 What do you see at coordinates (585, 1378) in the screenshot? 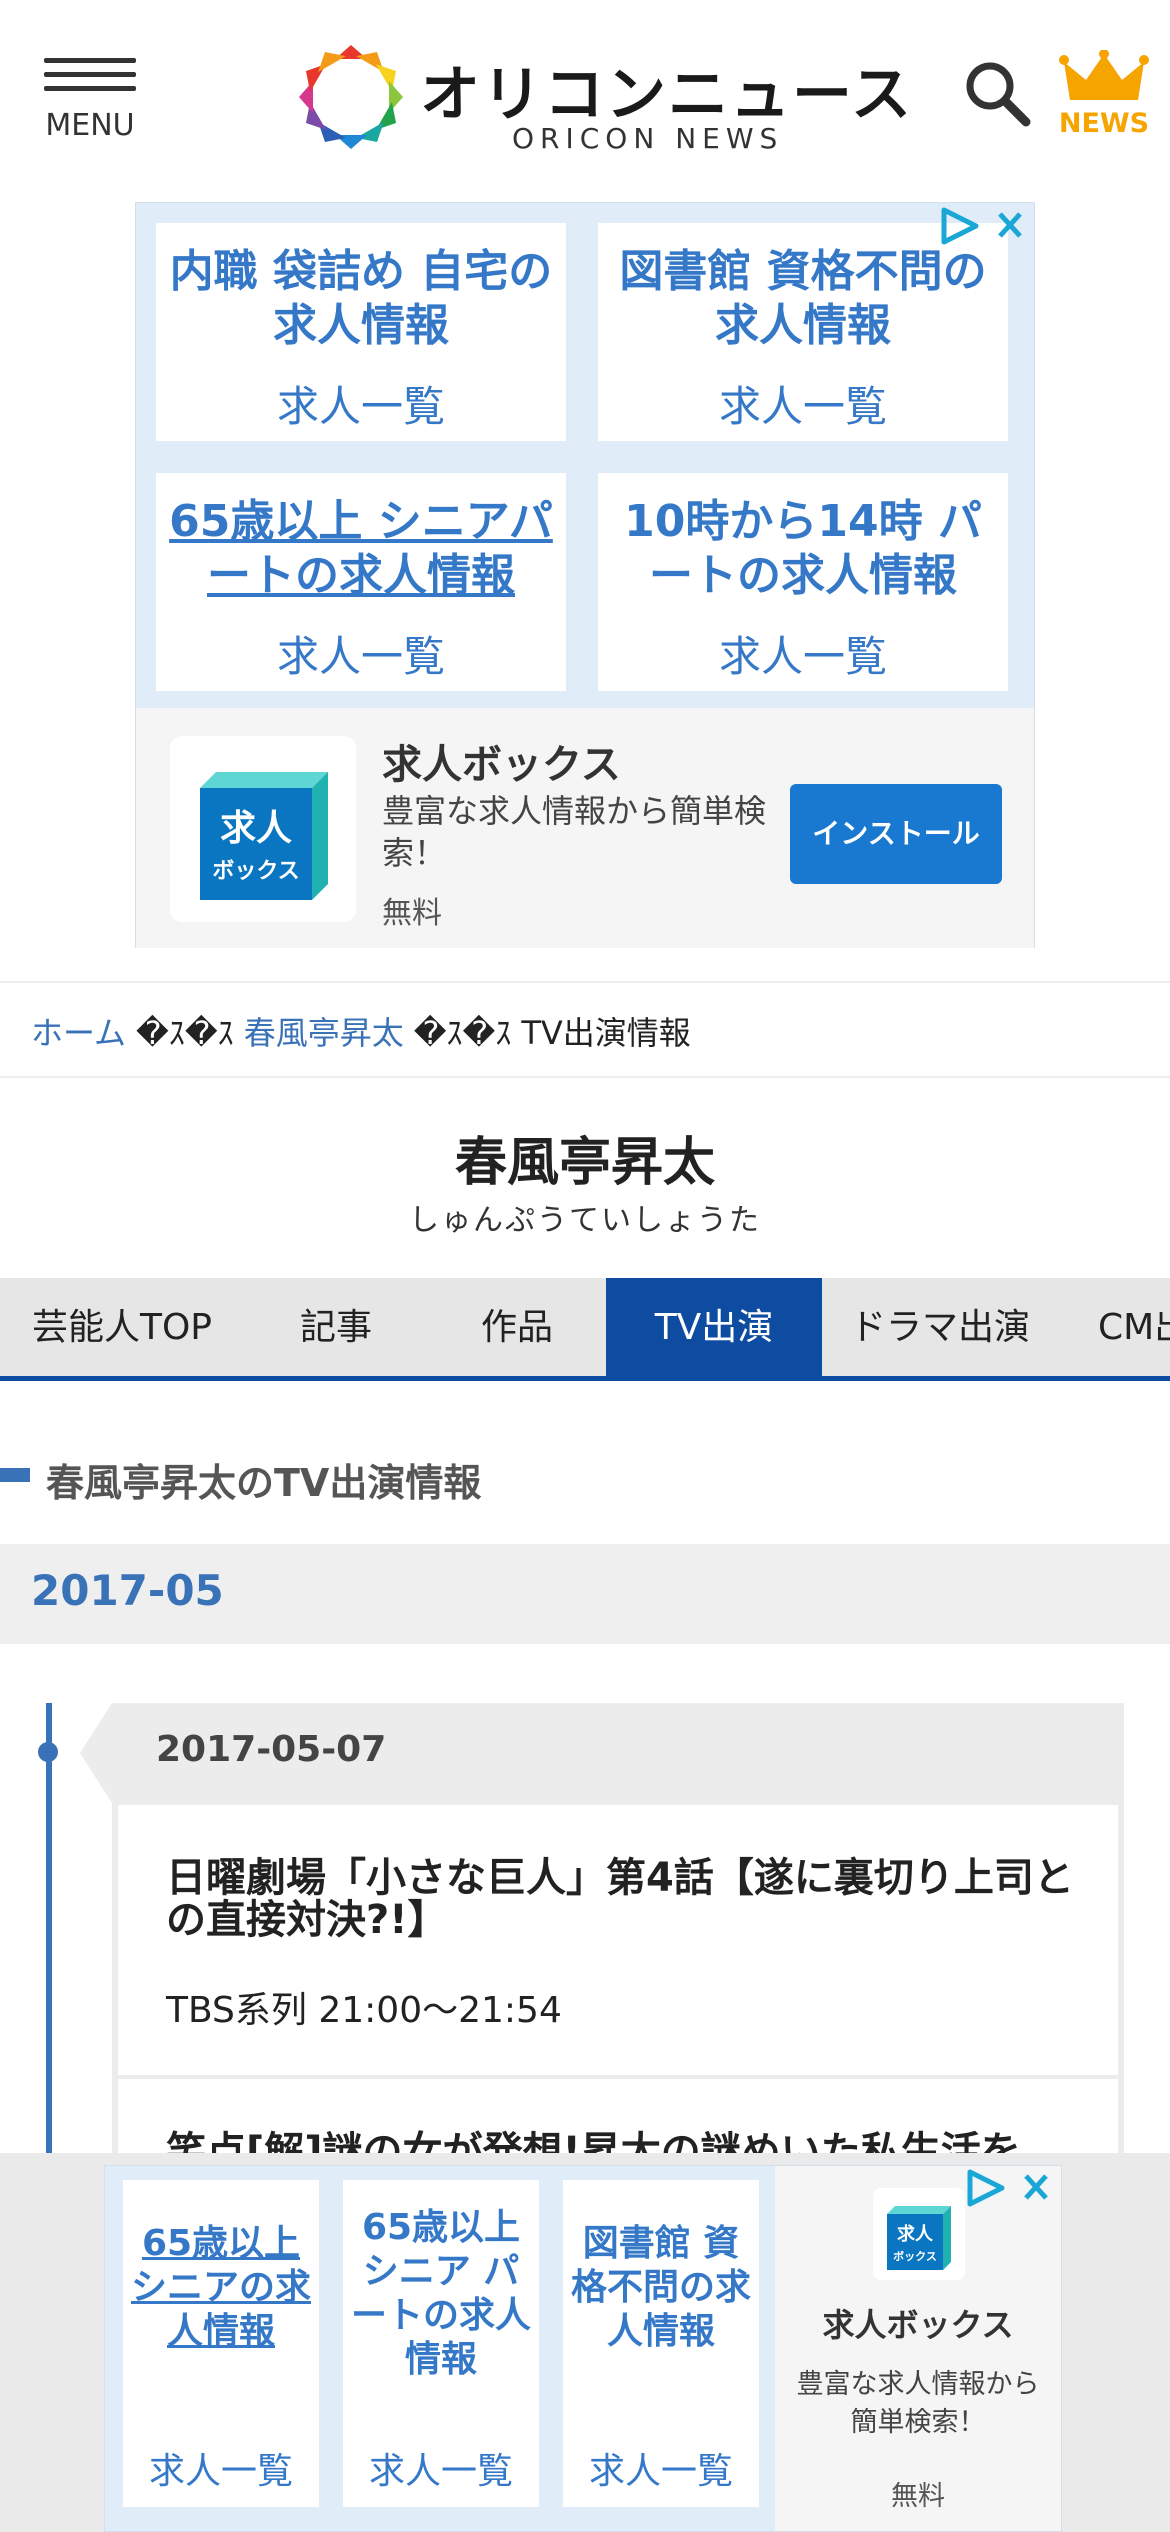
I see `tabs-underline` at bounding box center [585, 1378].